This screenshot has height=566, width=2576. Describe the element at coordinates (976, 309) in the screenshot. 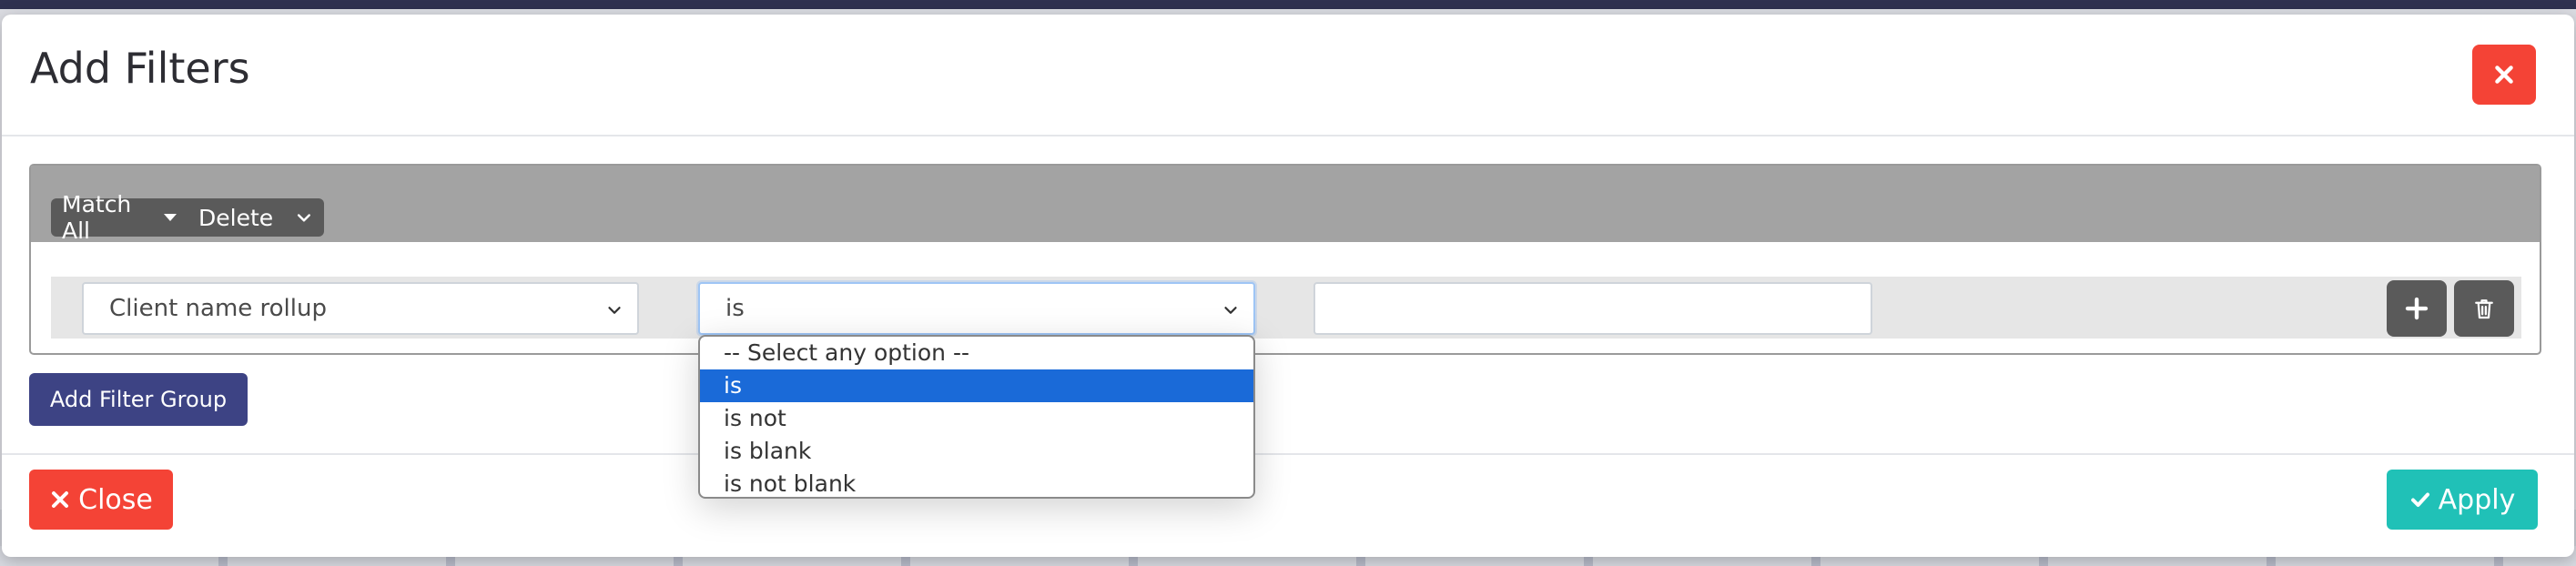

I see `operator-select: is` at that location.